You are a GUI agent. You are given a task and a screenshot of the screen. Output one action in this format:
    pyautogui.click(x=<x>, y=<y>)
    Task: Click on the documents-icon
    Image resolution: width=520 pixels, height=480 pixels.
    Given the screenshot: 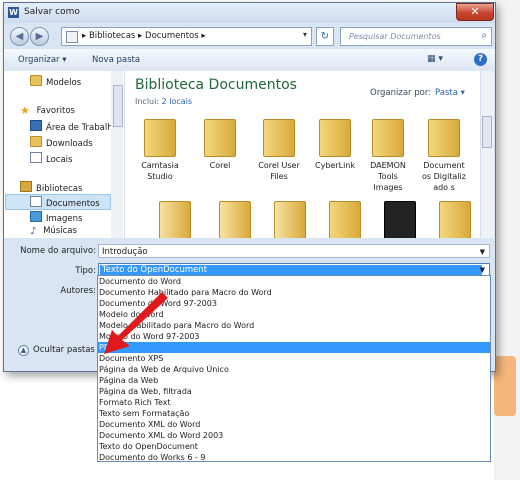 What is the action you would take?
    pyautogui.click(x=36, y=201)
    